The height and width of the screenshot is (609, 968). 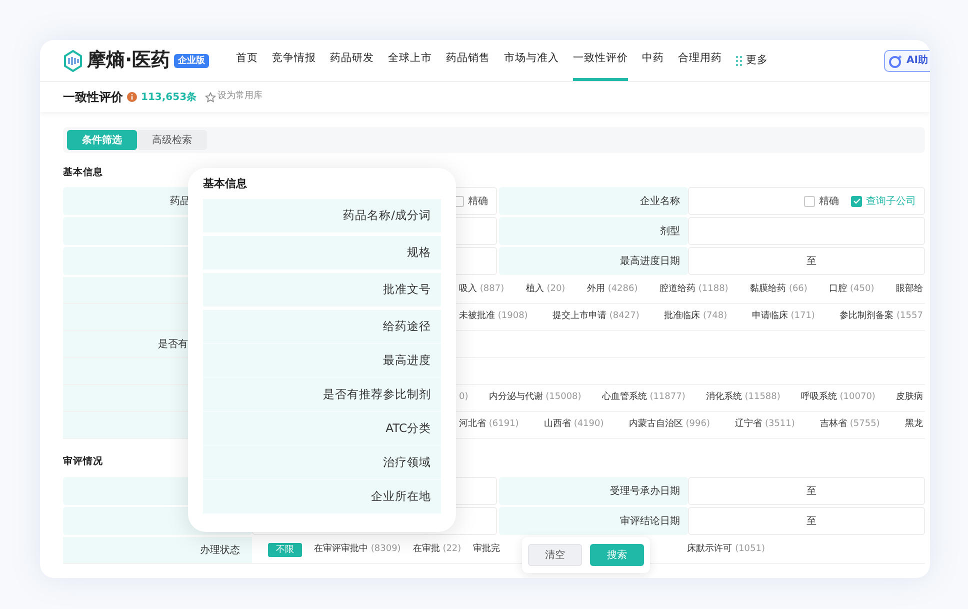 I want to click on tab: 高级检索, so click(x=172, y=140).